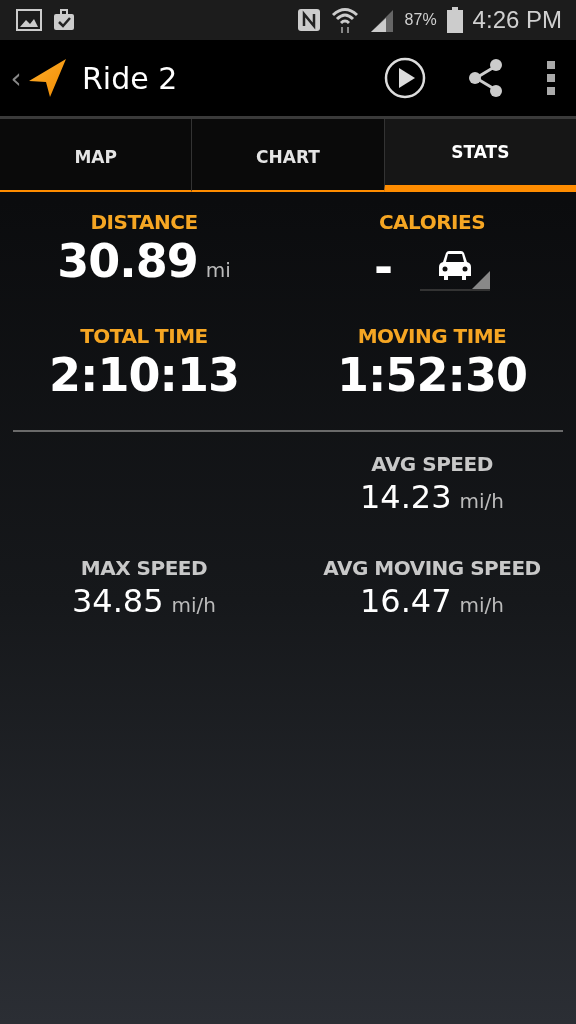 This screenshot has width=576, height=1024. Describe the element at coordinates (455, 266) in the screenshot. I see `car-icon` at that location.